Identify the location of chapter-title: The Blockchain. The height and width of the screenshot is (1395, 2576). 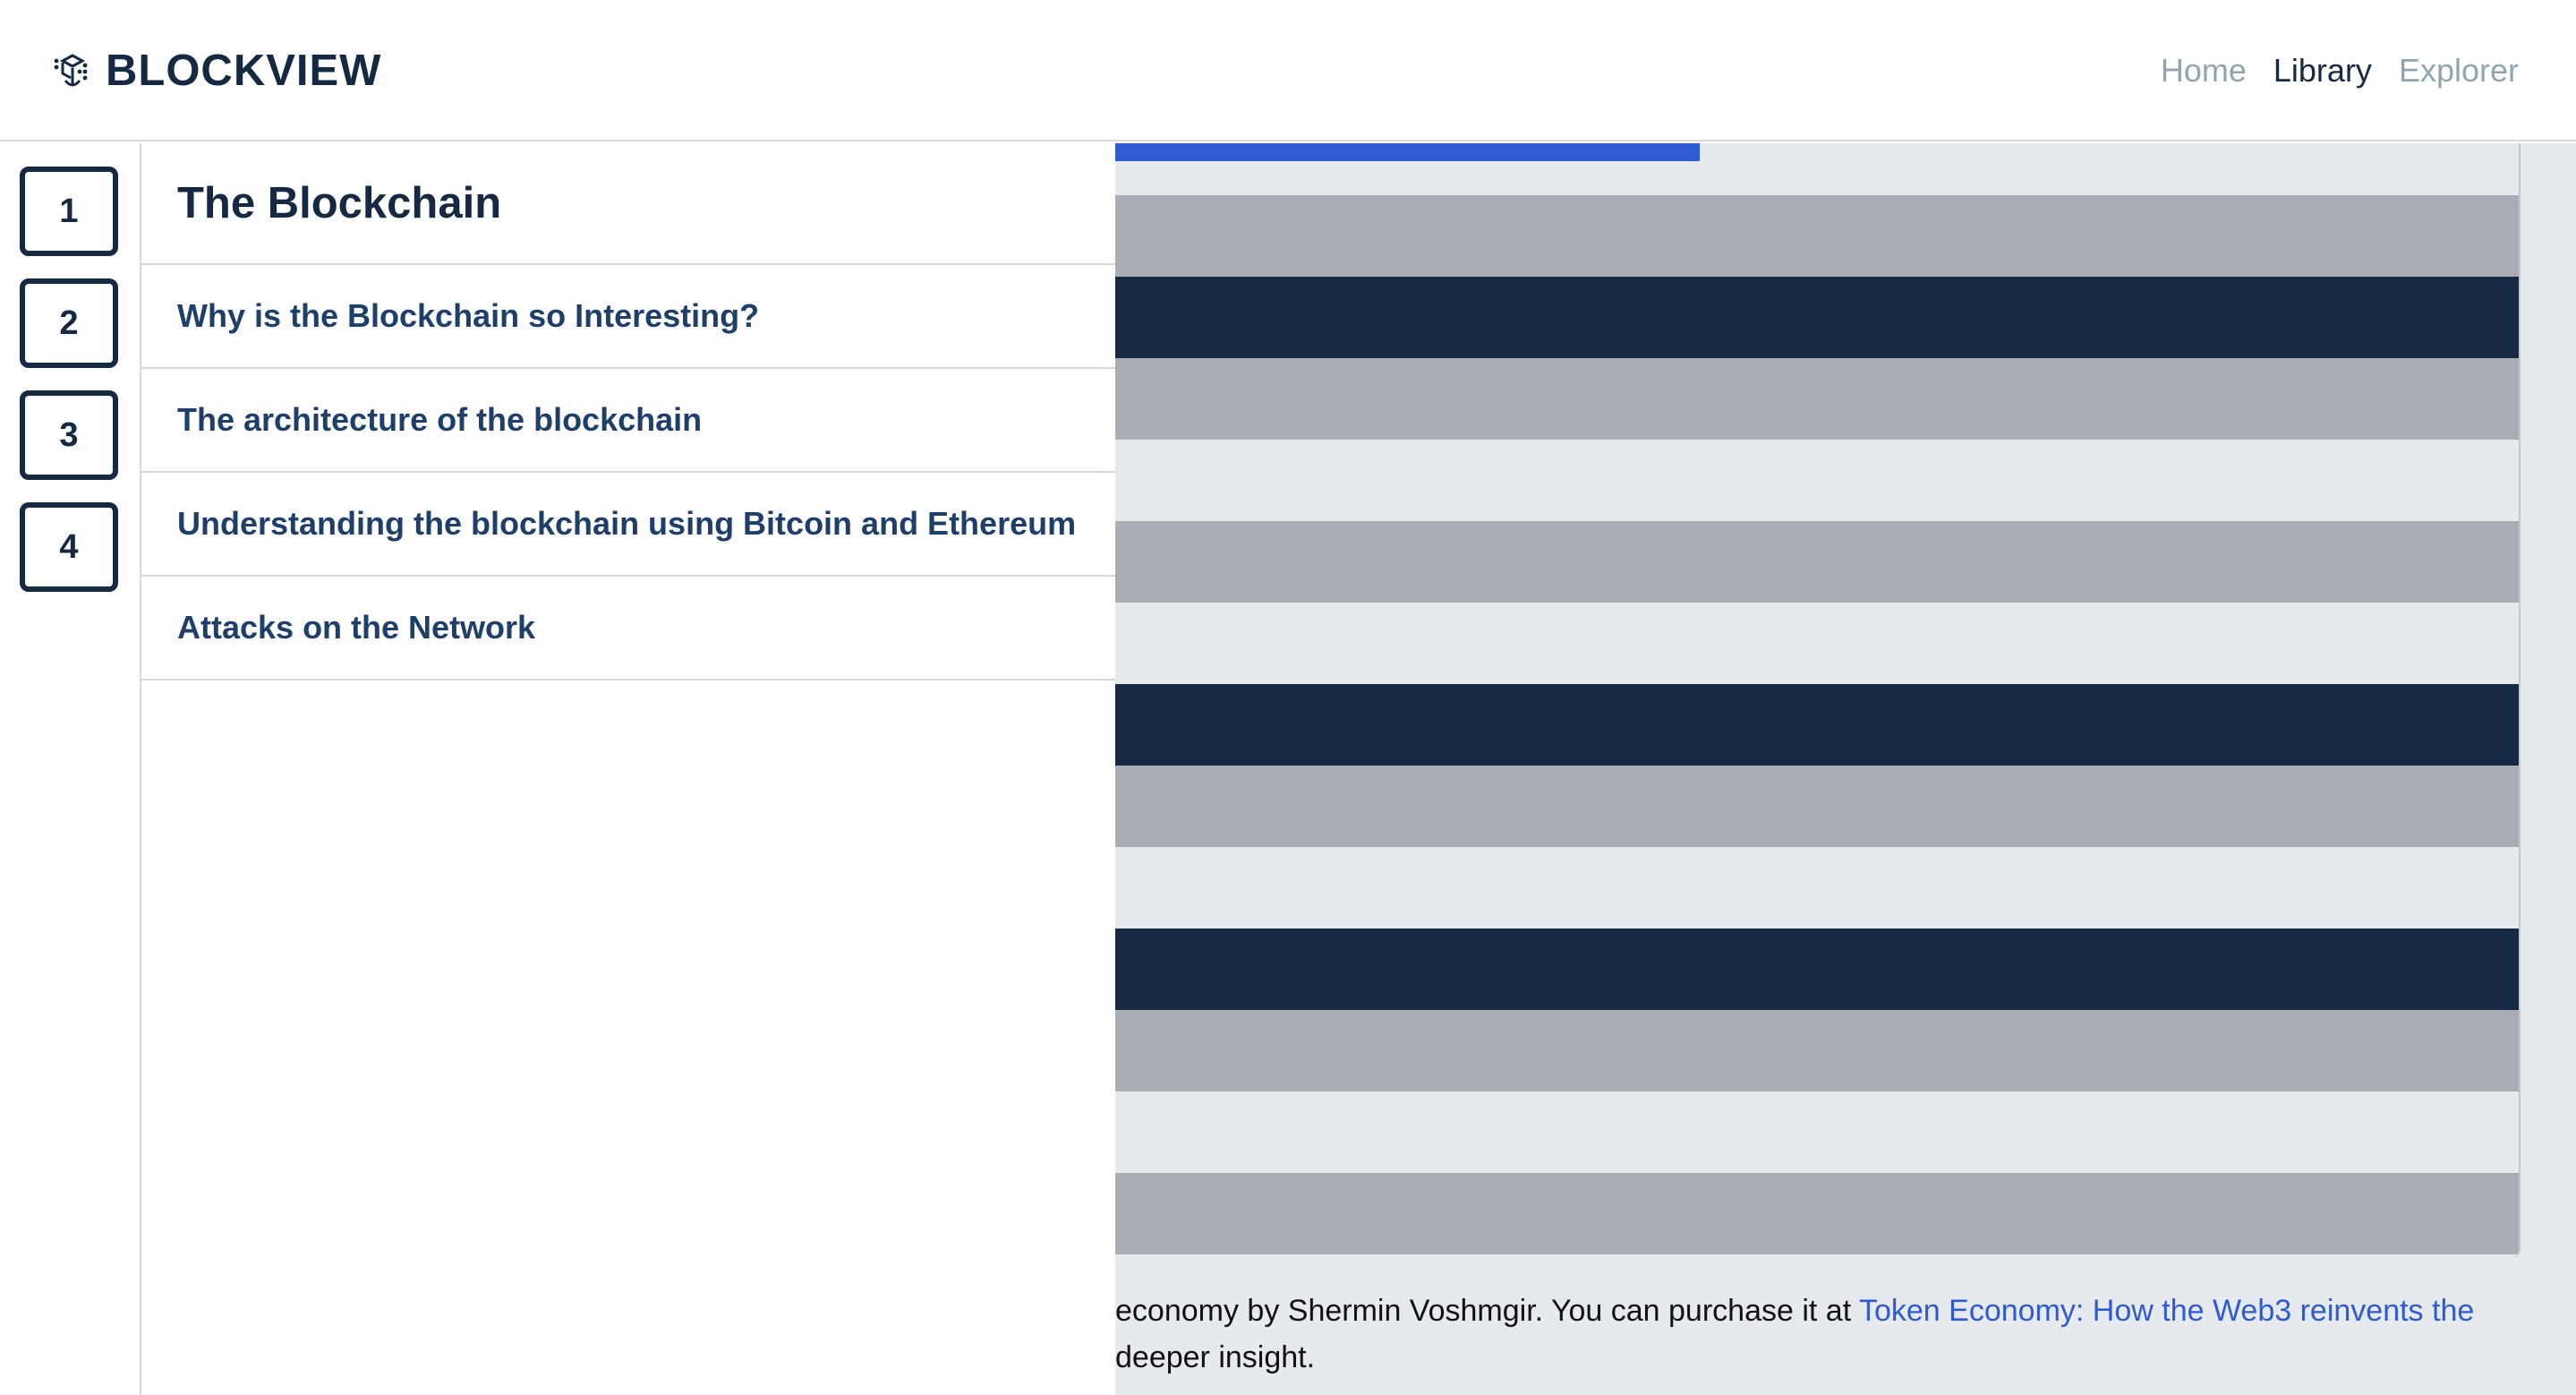
(628, 204).